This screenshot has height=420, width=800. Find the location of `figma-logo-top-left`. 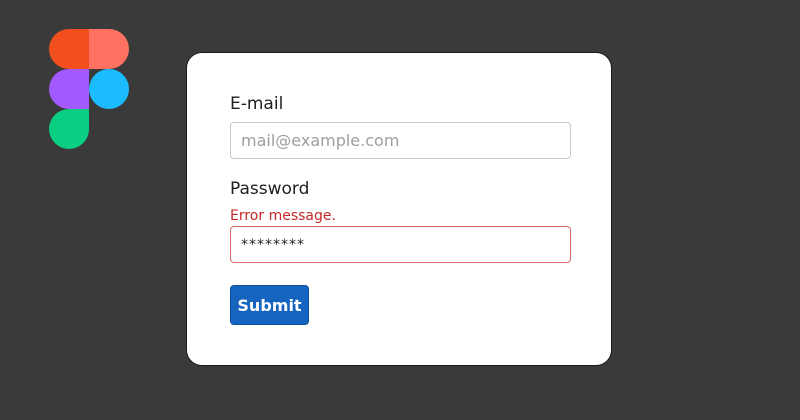

figma-logo-top-left is located at coordinates (69, 49).